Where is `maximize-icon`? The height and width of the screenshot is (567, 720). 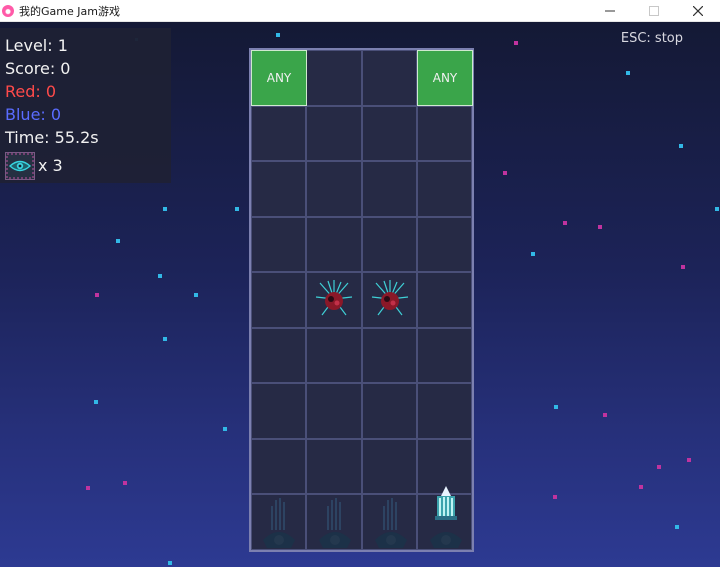
maximize-icon is located at coordinates (654, 11).